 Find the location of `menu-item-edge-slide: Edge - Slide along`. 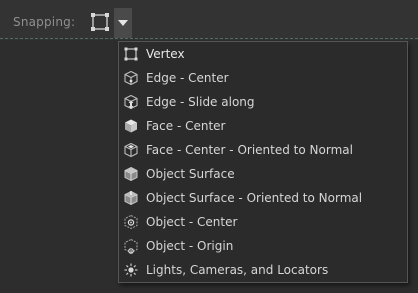

menu-item-edge-slide: Edge - Slide along is located at coordinates (263, 102).